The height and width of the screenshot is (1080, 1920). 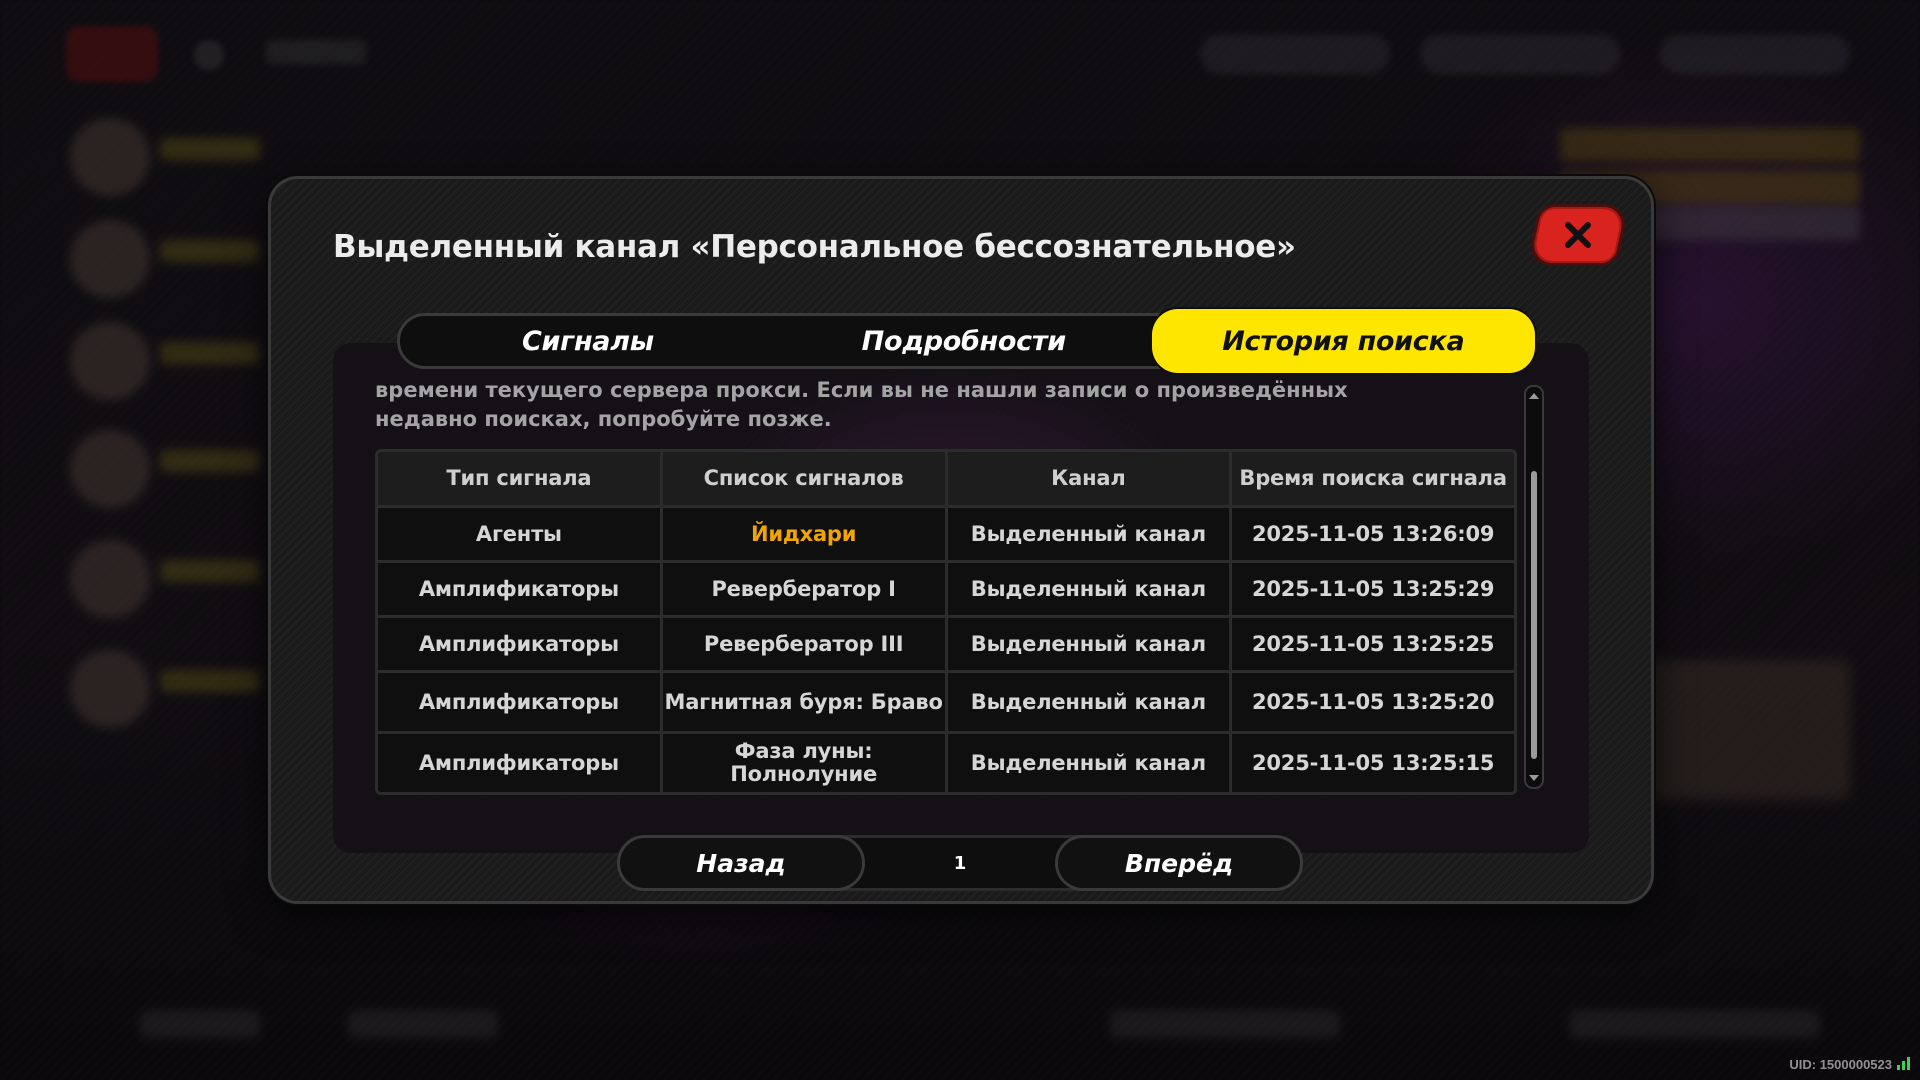 What do you see at coordinates (802, 589) in the screenshot?
I see `signal-name-cell: Ревербератор I` at bounding box center [802, 589].